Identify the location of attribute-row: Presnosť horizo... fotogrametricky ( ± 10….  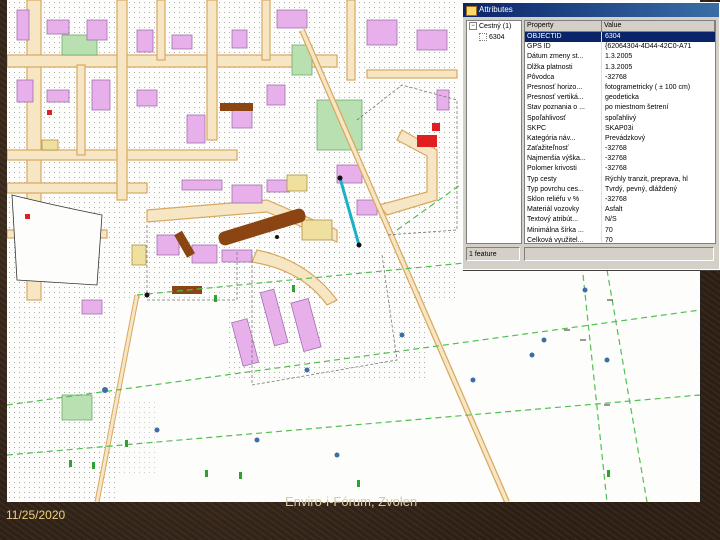
(620, 88).